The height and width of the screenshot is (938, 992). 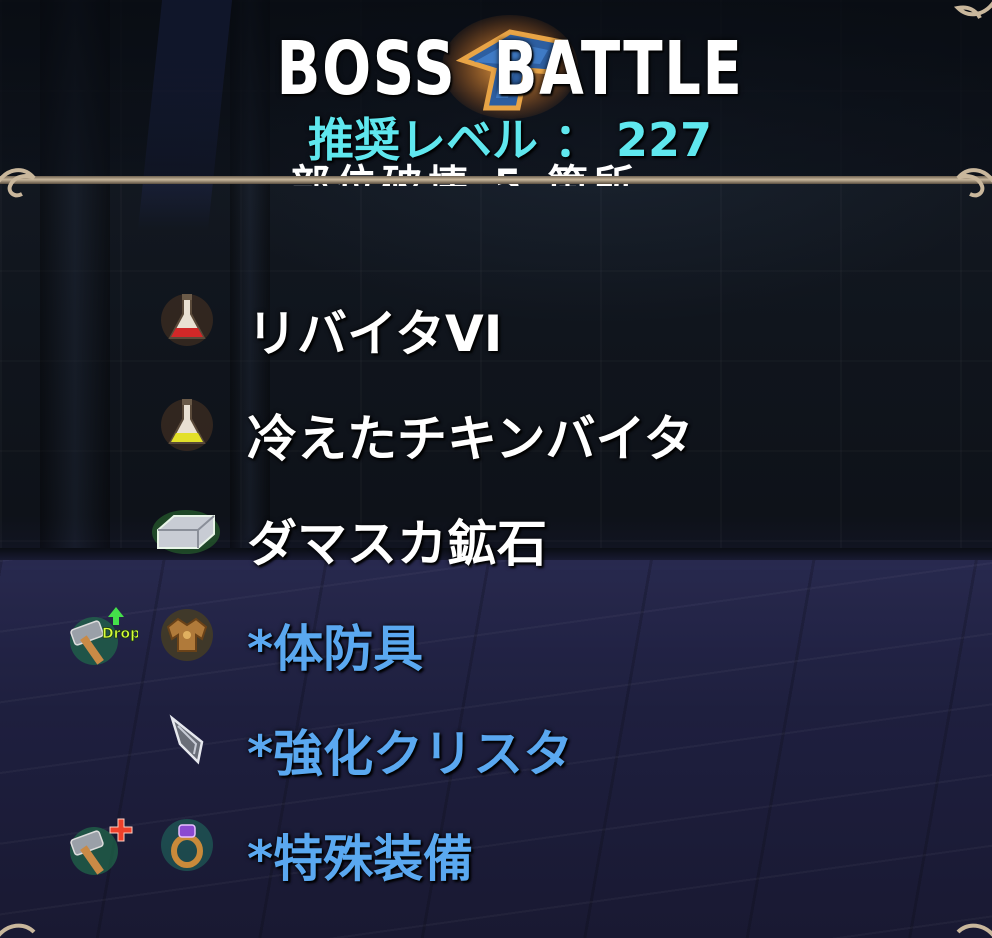 I want to click on crystal-shard-icon, so click(x=186, y=739).